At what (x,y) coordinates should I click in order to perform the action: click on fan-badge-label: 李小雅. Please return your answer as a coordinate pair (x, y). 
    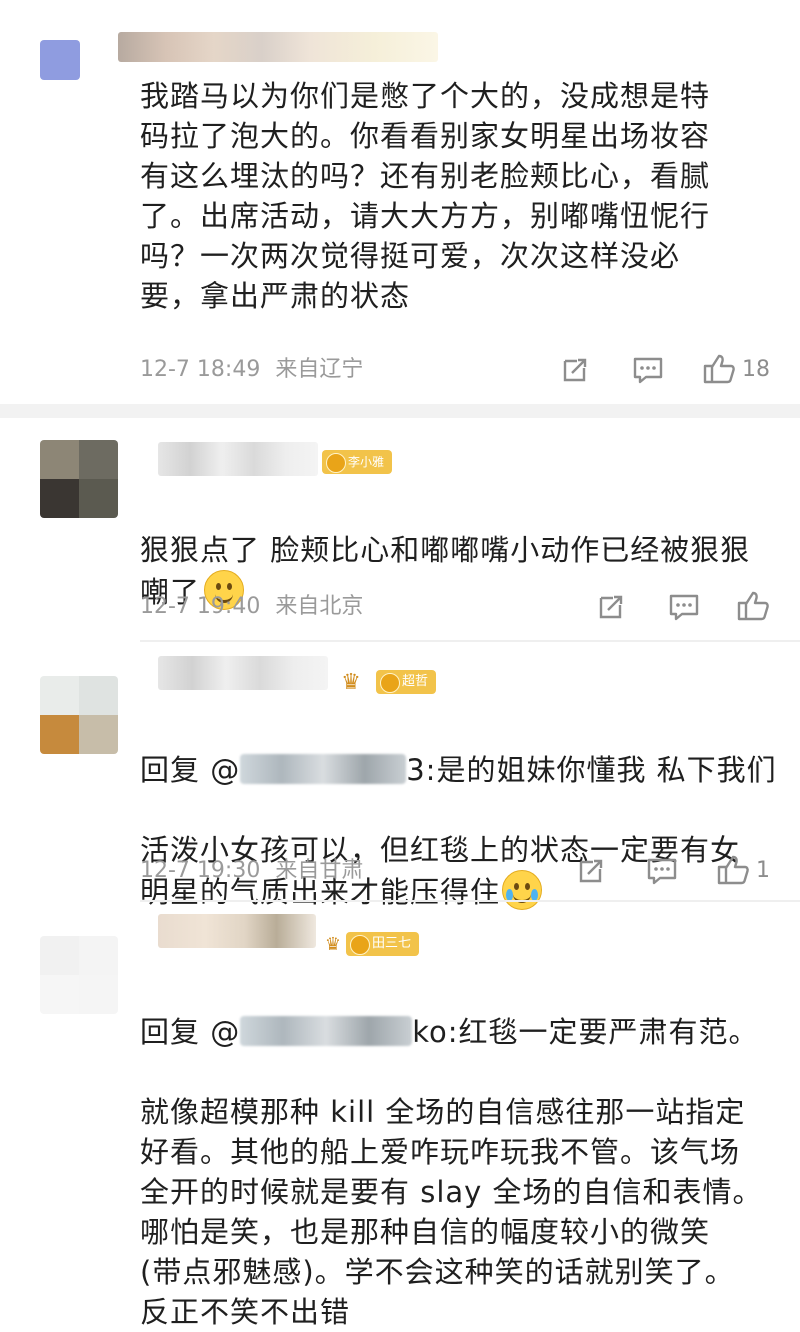
    Looking at the image, I should click on (366, 462).